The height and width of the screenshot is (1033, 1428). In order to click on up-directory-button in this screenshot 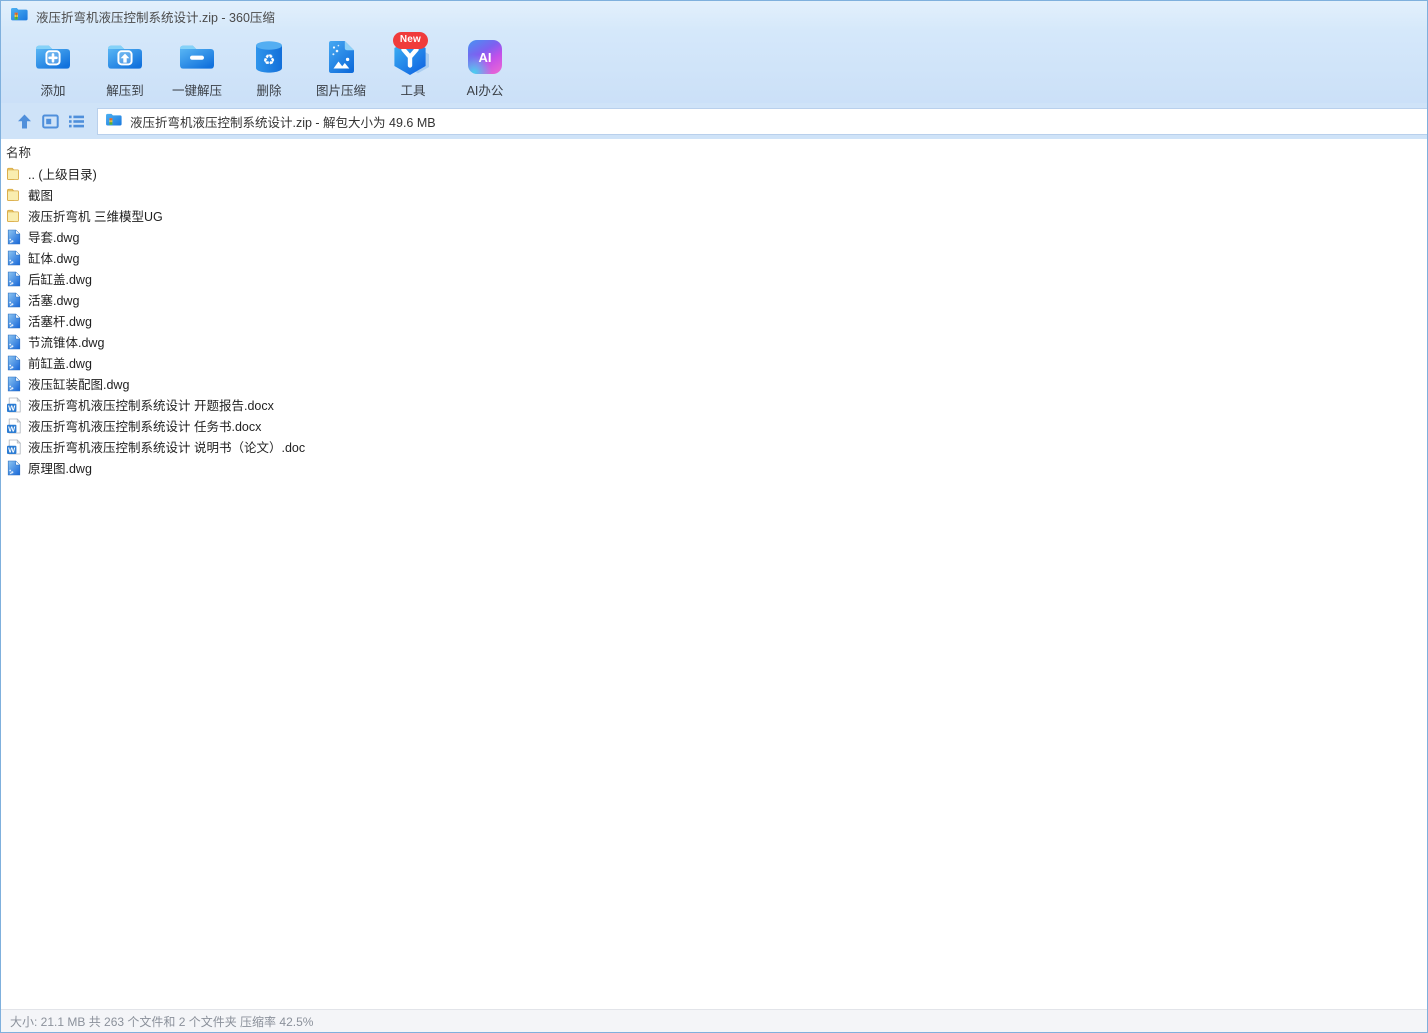, I will do `click(24, 121)`.